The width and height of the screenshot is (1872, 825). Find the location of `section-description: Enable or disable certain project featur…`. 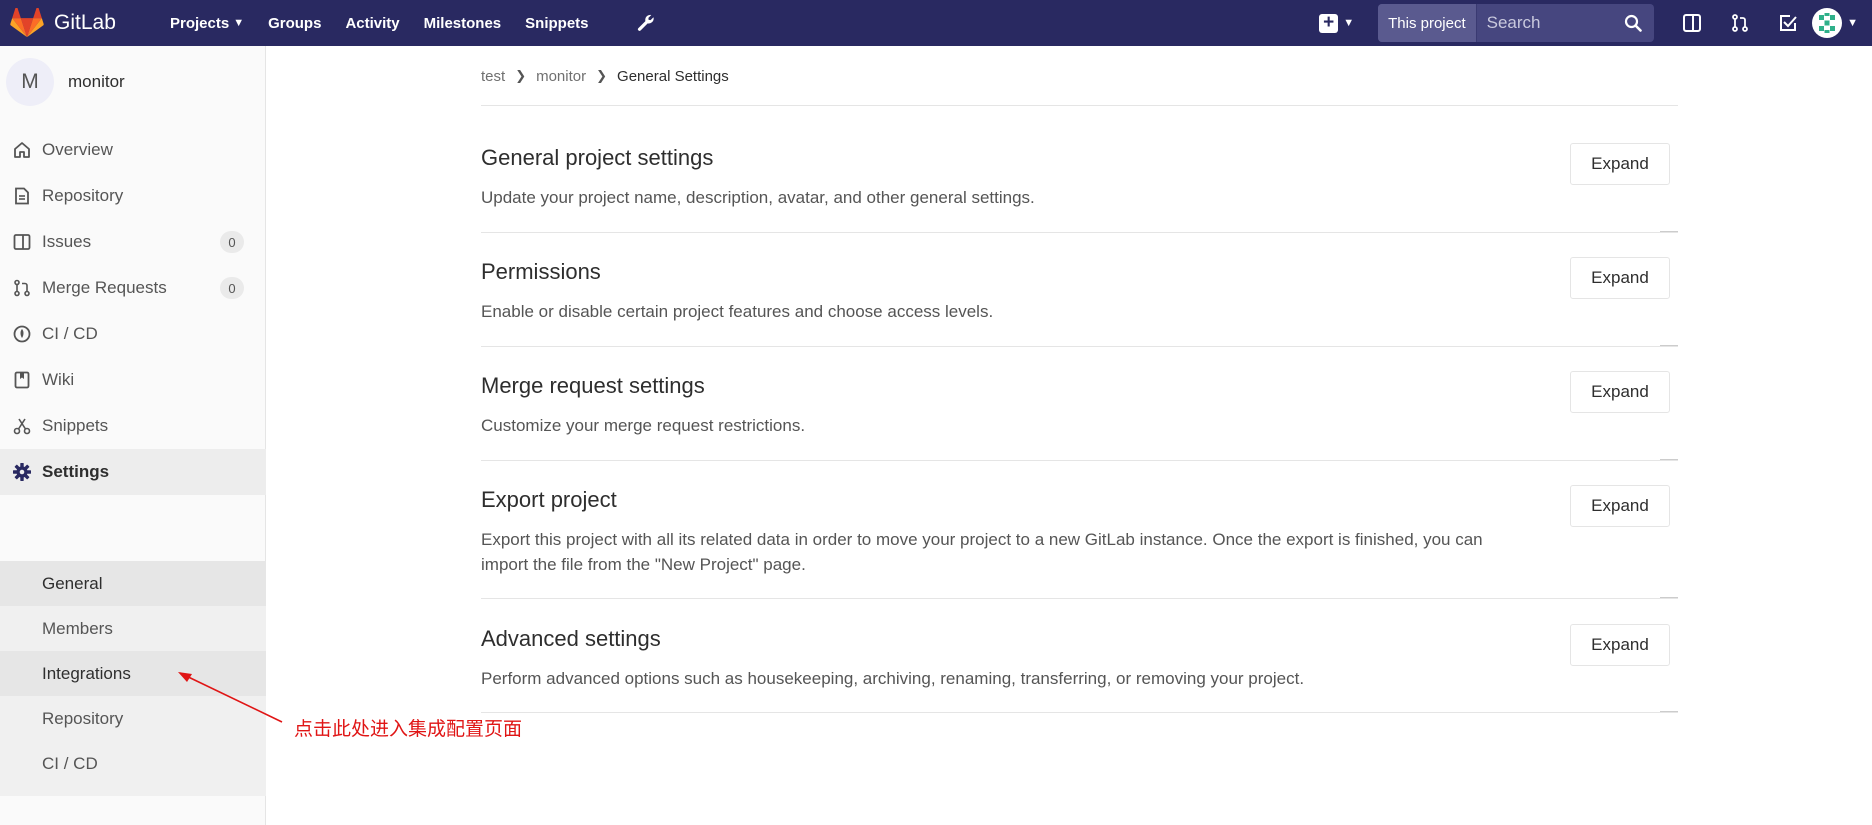

section-description: Enable or disable certain project featur… is located at coordinates (737, 311).